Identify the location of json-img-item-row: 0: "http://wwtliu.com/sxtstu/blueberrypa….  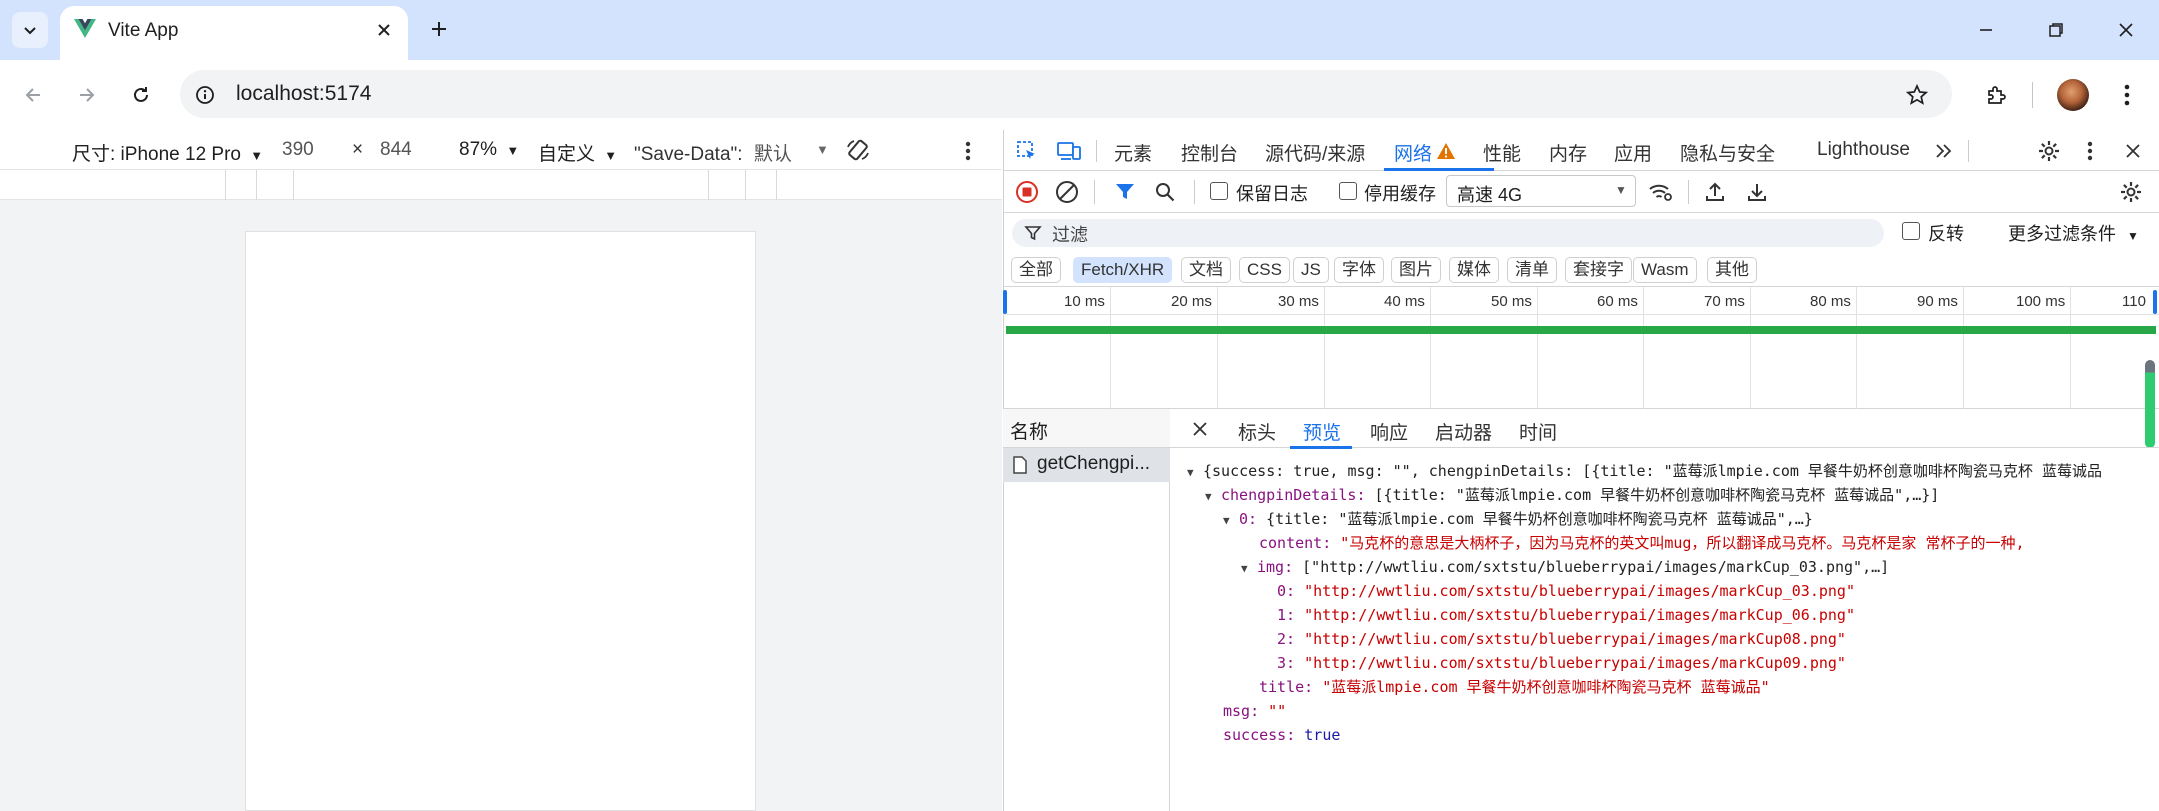
(1566, 591).